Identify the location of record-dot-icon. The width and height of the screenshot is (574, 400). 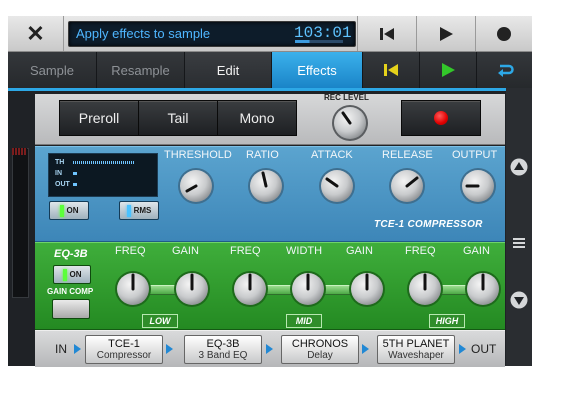
(441, 118).